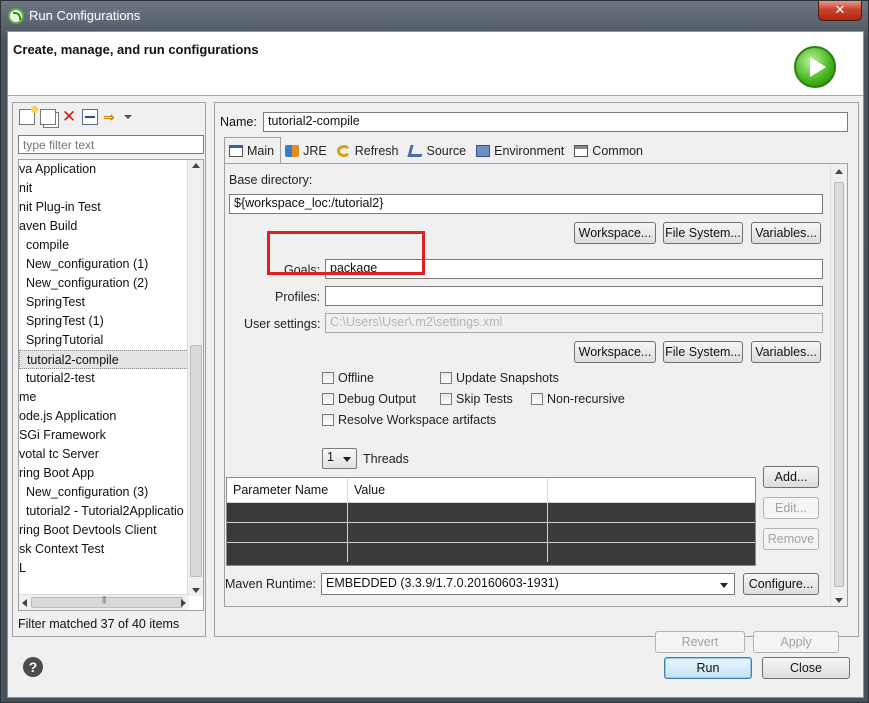 This screenshot has width=869, height=703. I want to click on remove-parameter-button: Remove, so click(791, 539).